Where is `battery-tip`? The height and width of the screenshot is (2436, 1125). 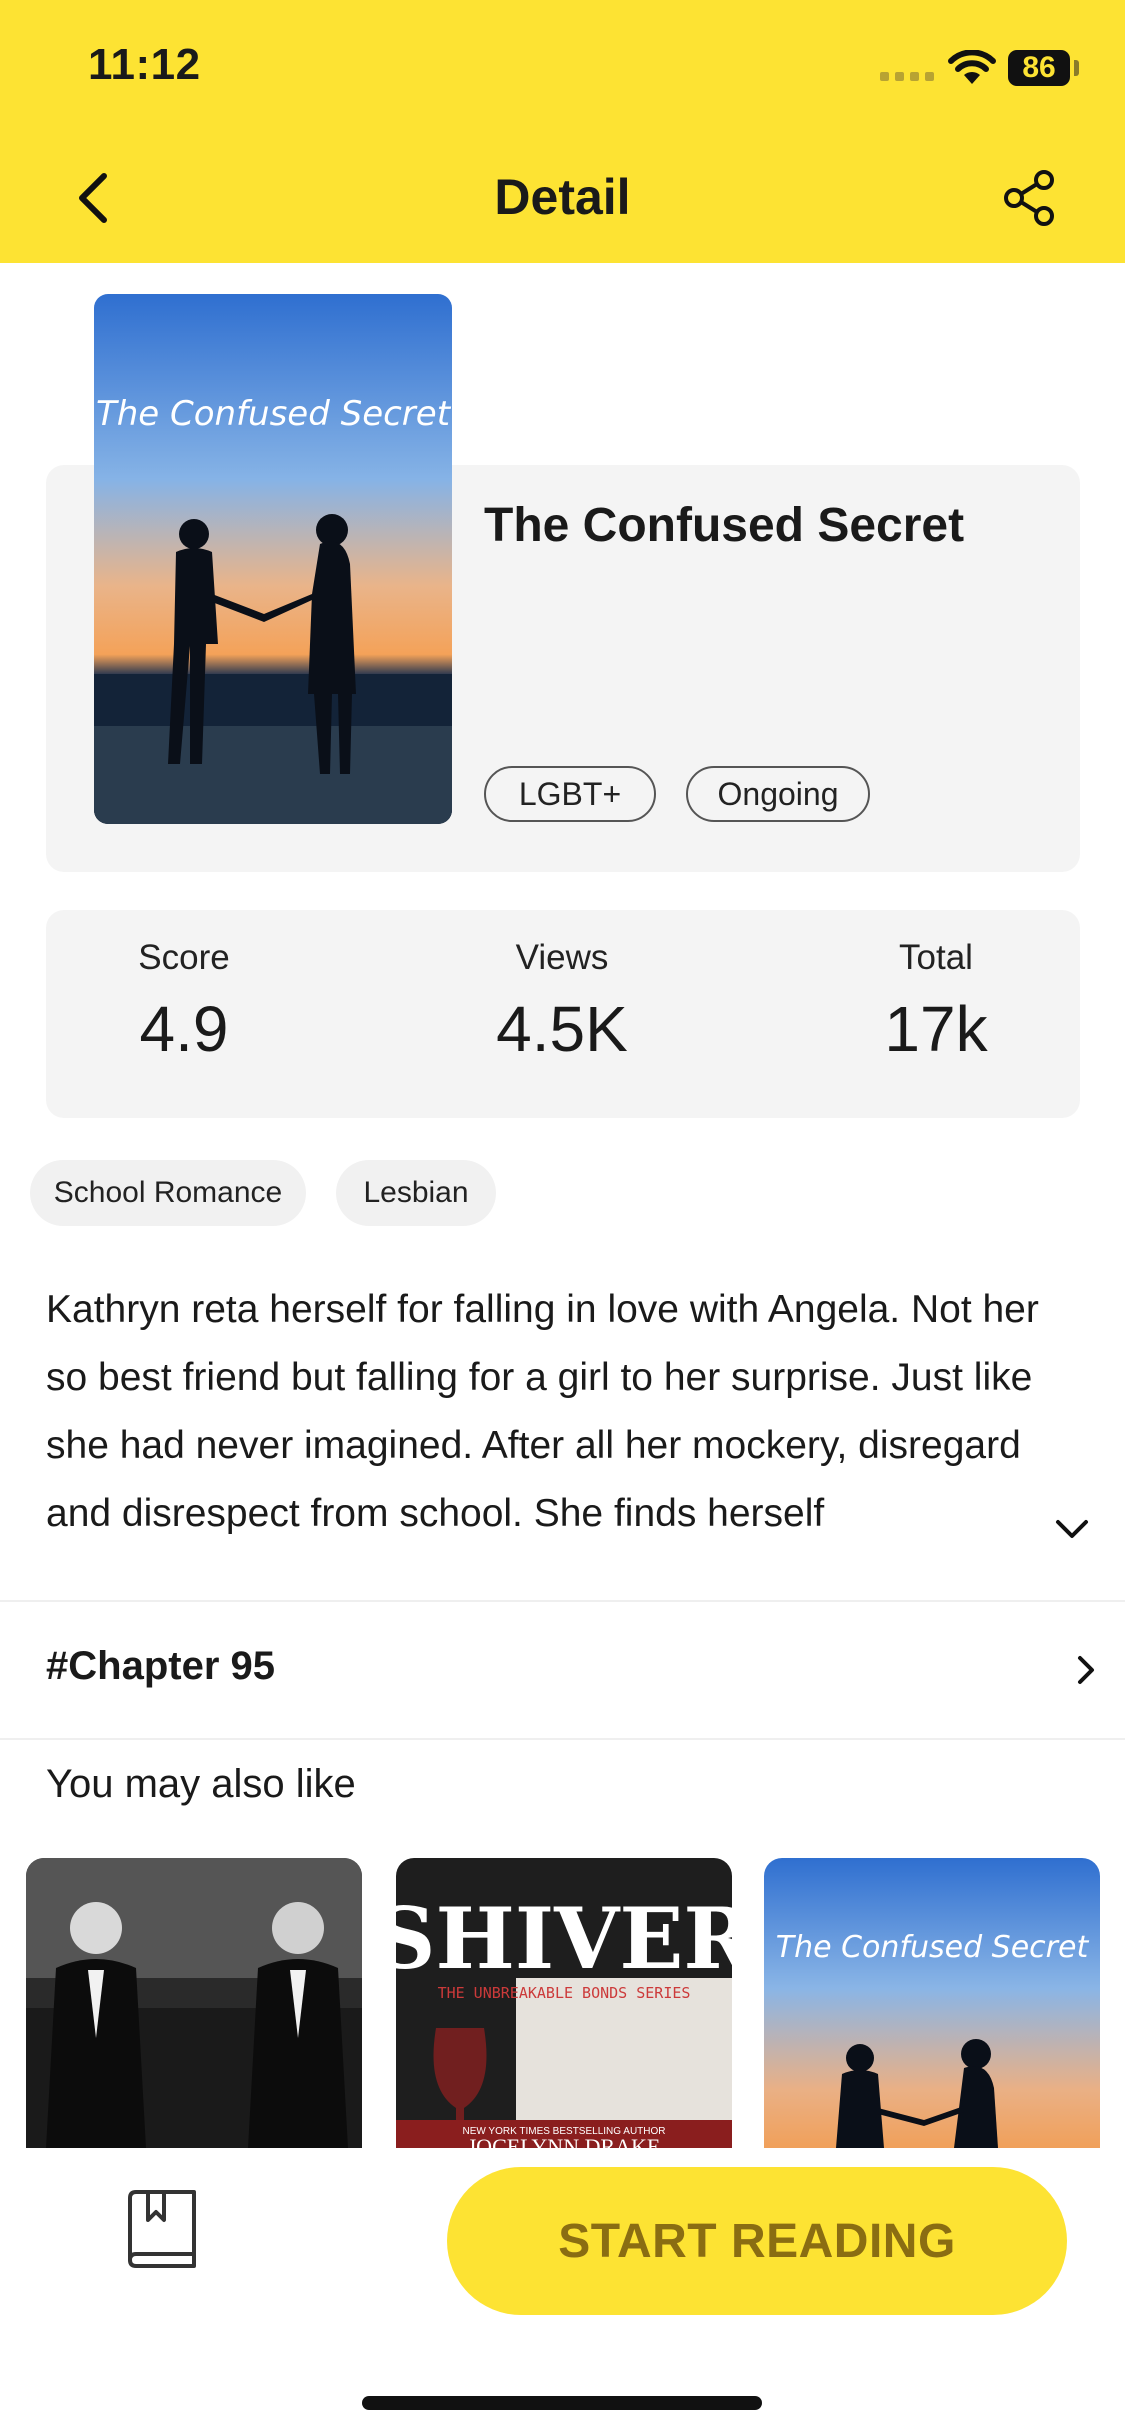
battery-tip is located at coordinates (1076, 68).